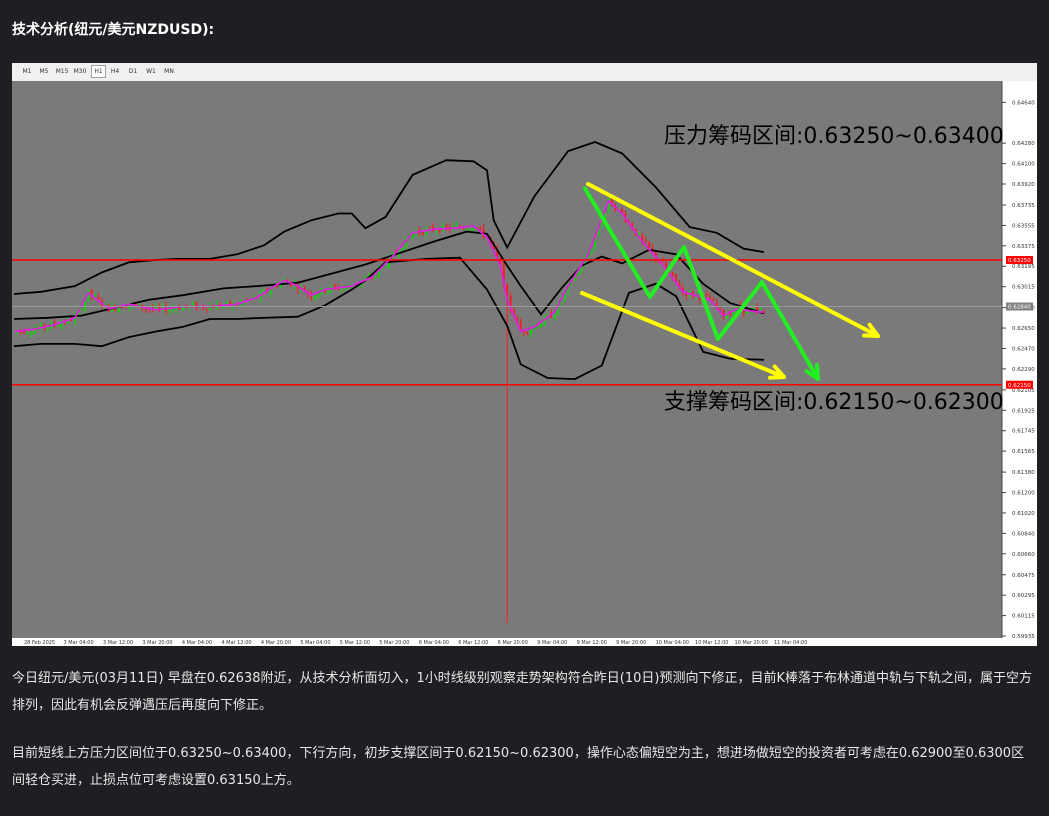 This screenshot has height=816, width=1049. Describe the element at coordinates (1023, 555) in the screenshot. I see `y-tick-label: 0.60660` at that location.